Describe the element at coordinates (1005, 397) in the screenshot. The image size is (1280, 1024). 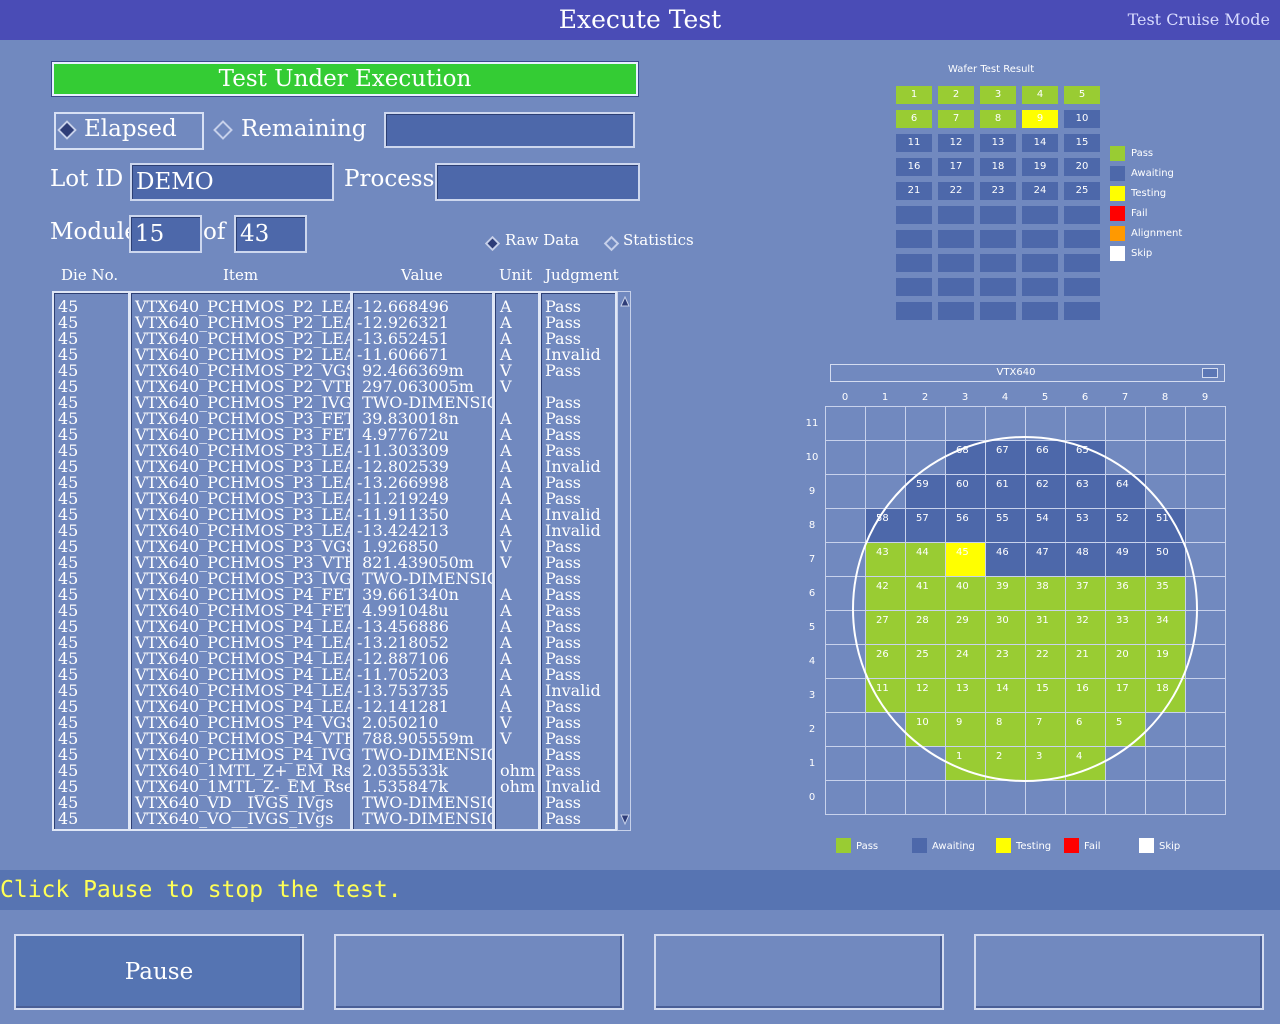
I see `x-tick-label: 4` at that location.